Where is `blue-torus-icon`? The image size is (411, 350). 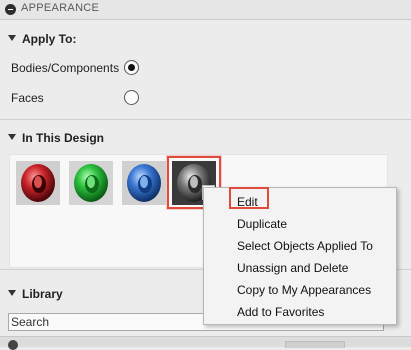
blue-torus-icon is located at coordinates (144, 183).